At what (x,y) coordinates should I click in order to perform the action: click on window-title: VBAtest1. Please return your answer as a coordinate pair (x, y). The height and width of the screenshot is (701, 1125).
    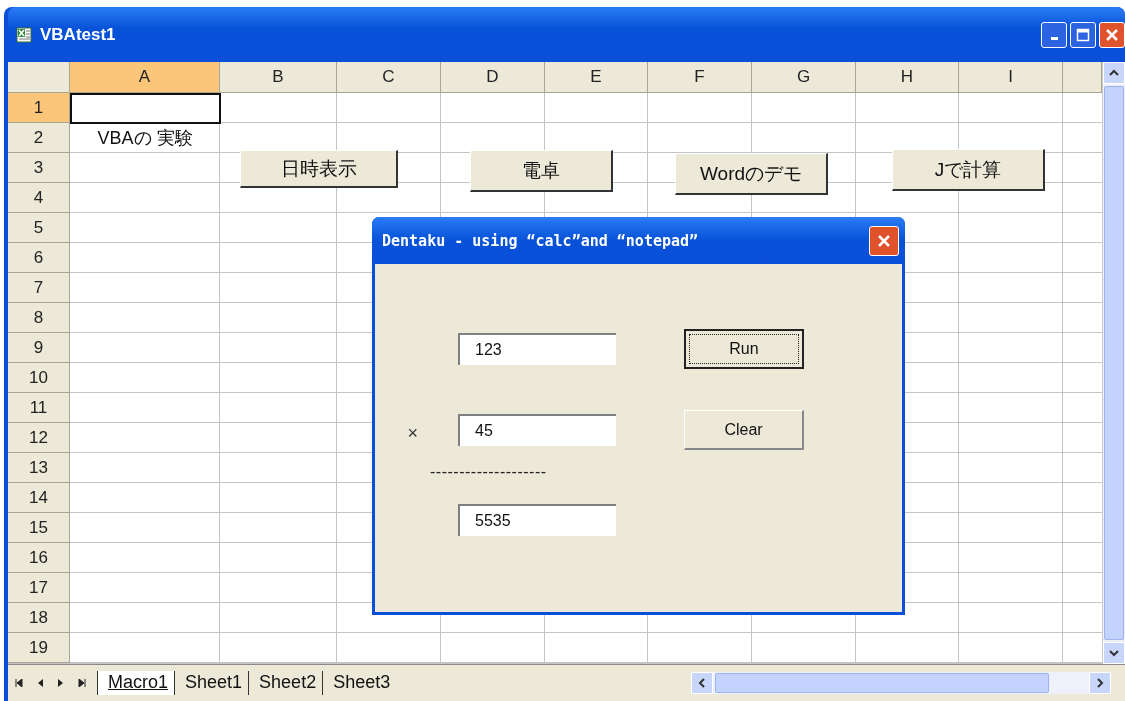
    Looking at the image, I should click on (78, 34).